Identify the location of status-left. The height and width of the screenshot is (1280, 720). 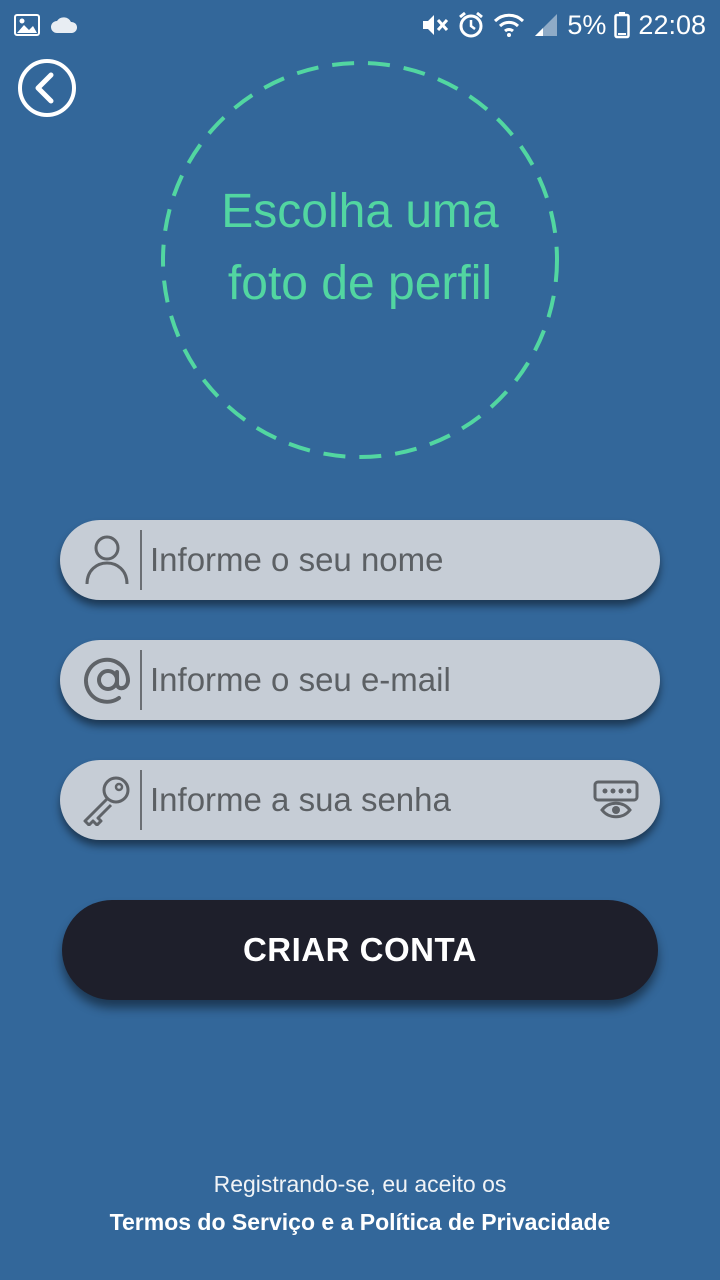
(46, 25).